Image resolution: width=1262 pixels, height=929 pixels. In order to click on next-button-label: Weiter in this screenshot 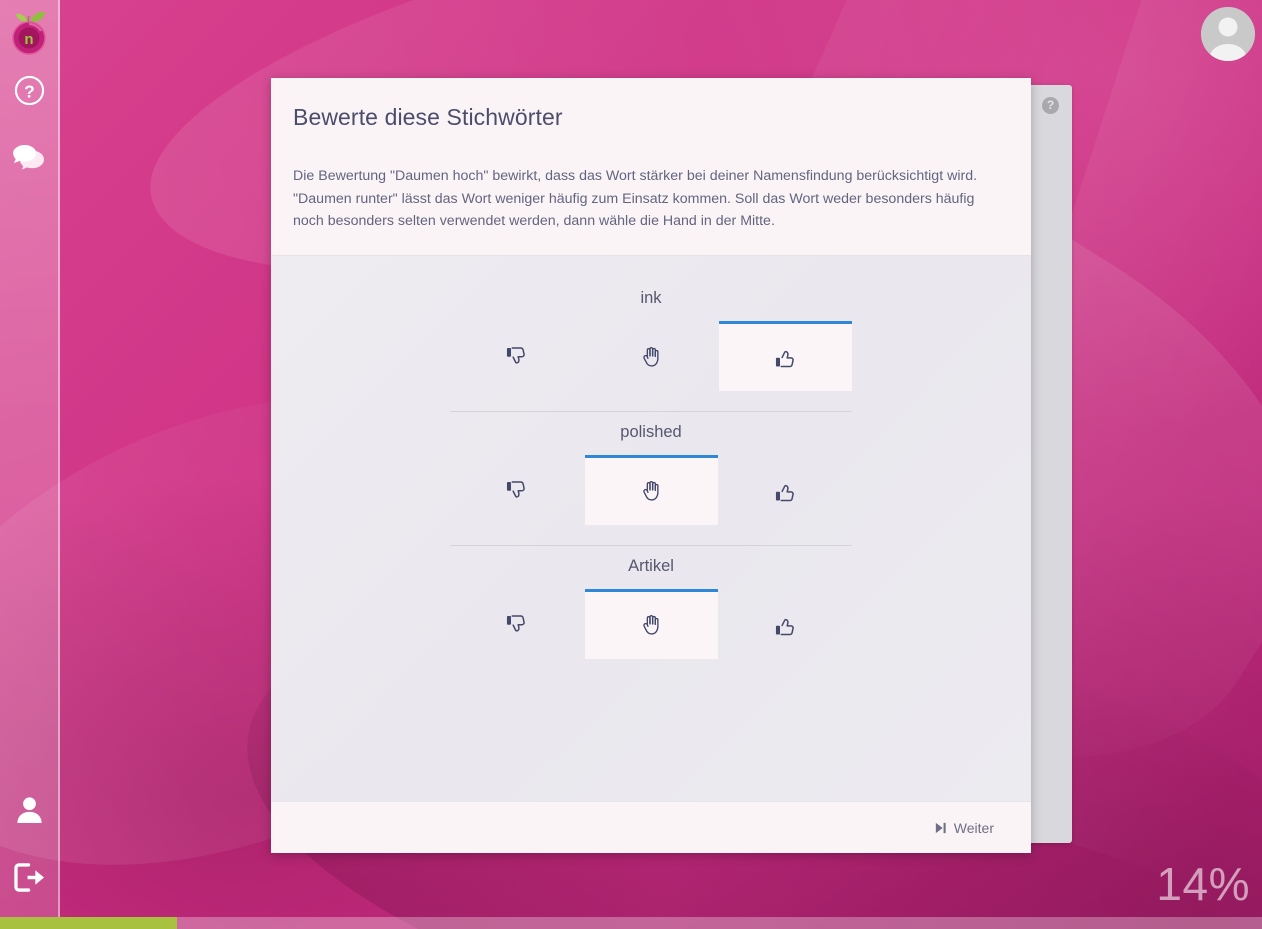, I will do `click(973, 827)`.